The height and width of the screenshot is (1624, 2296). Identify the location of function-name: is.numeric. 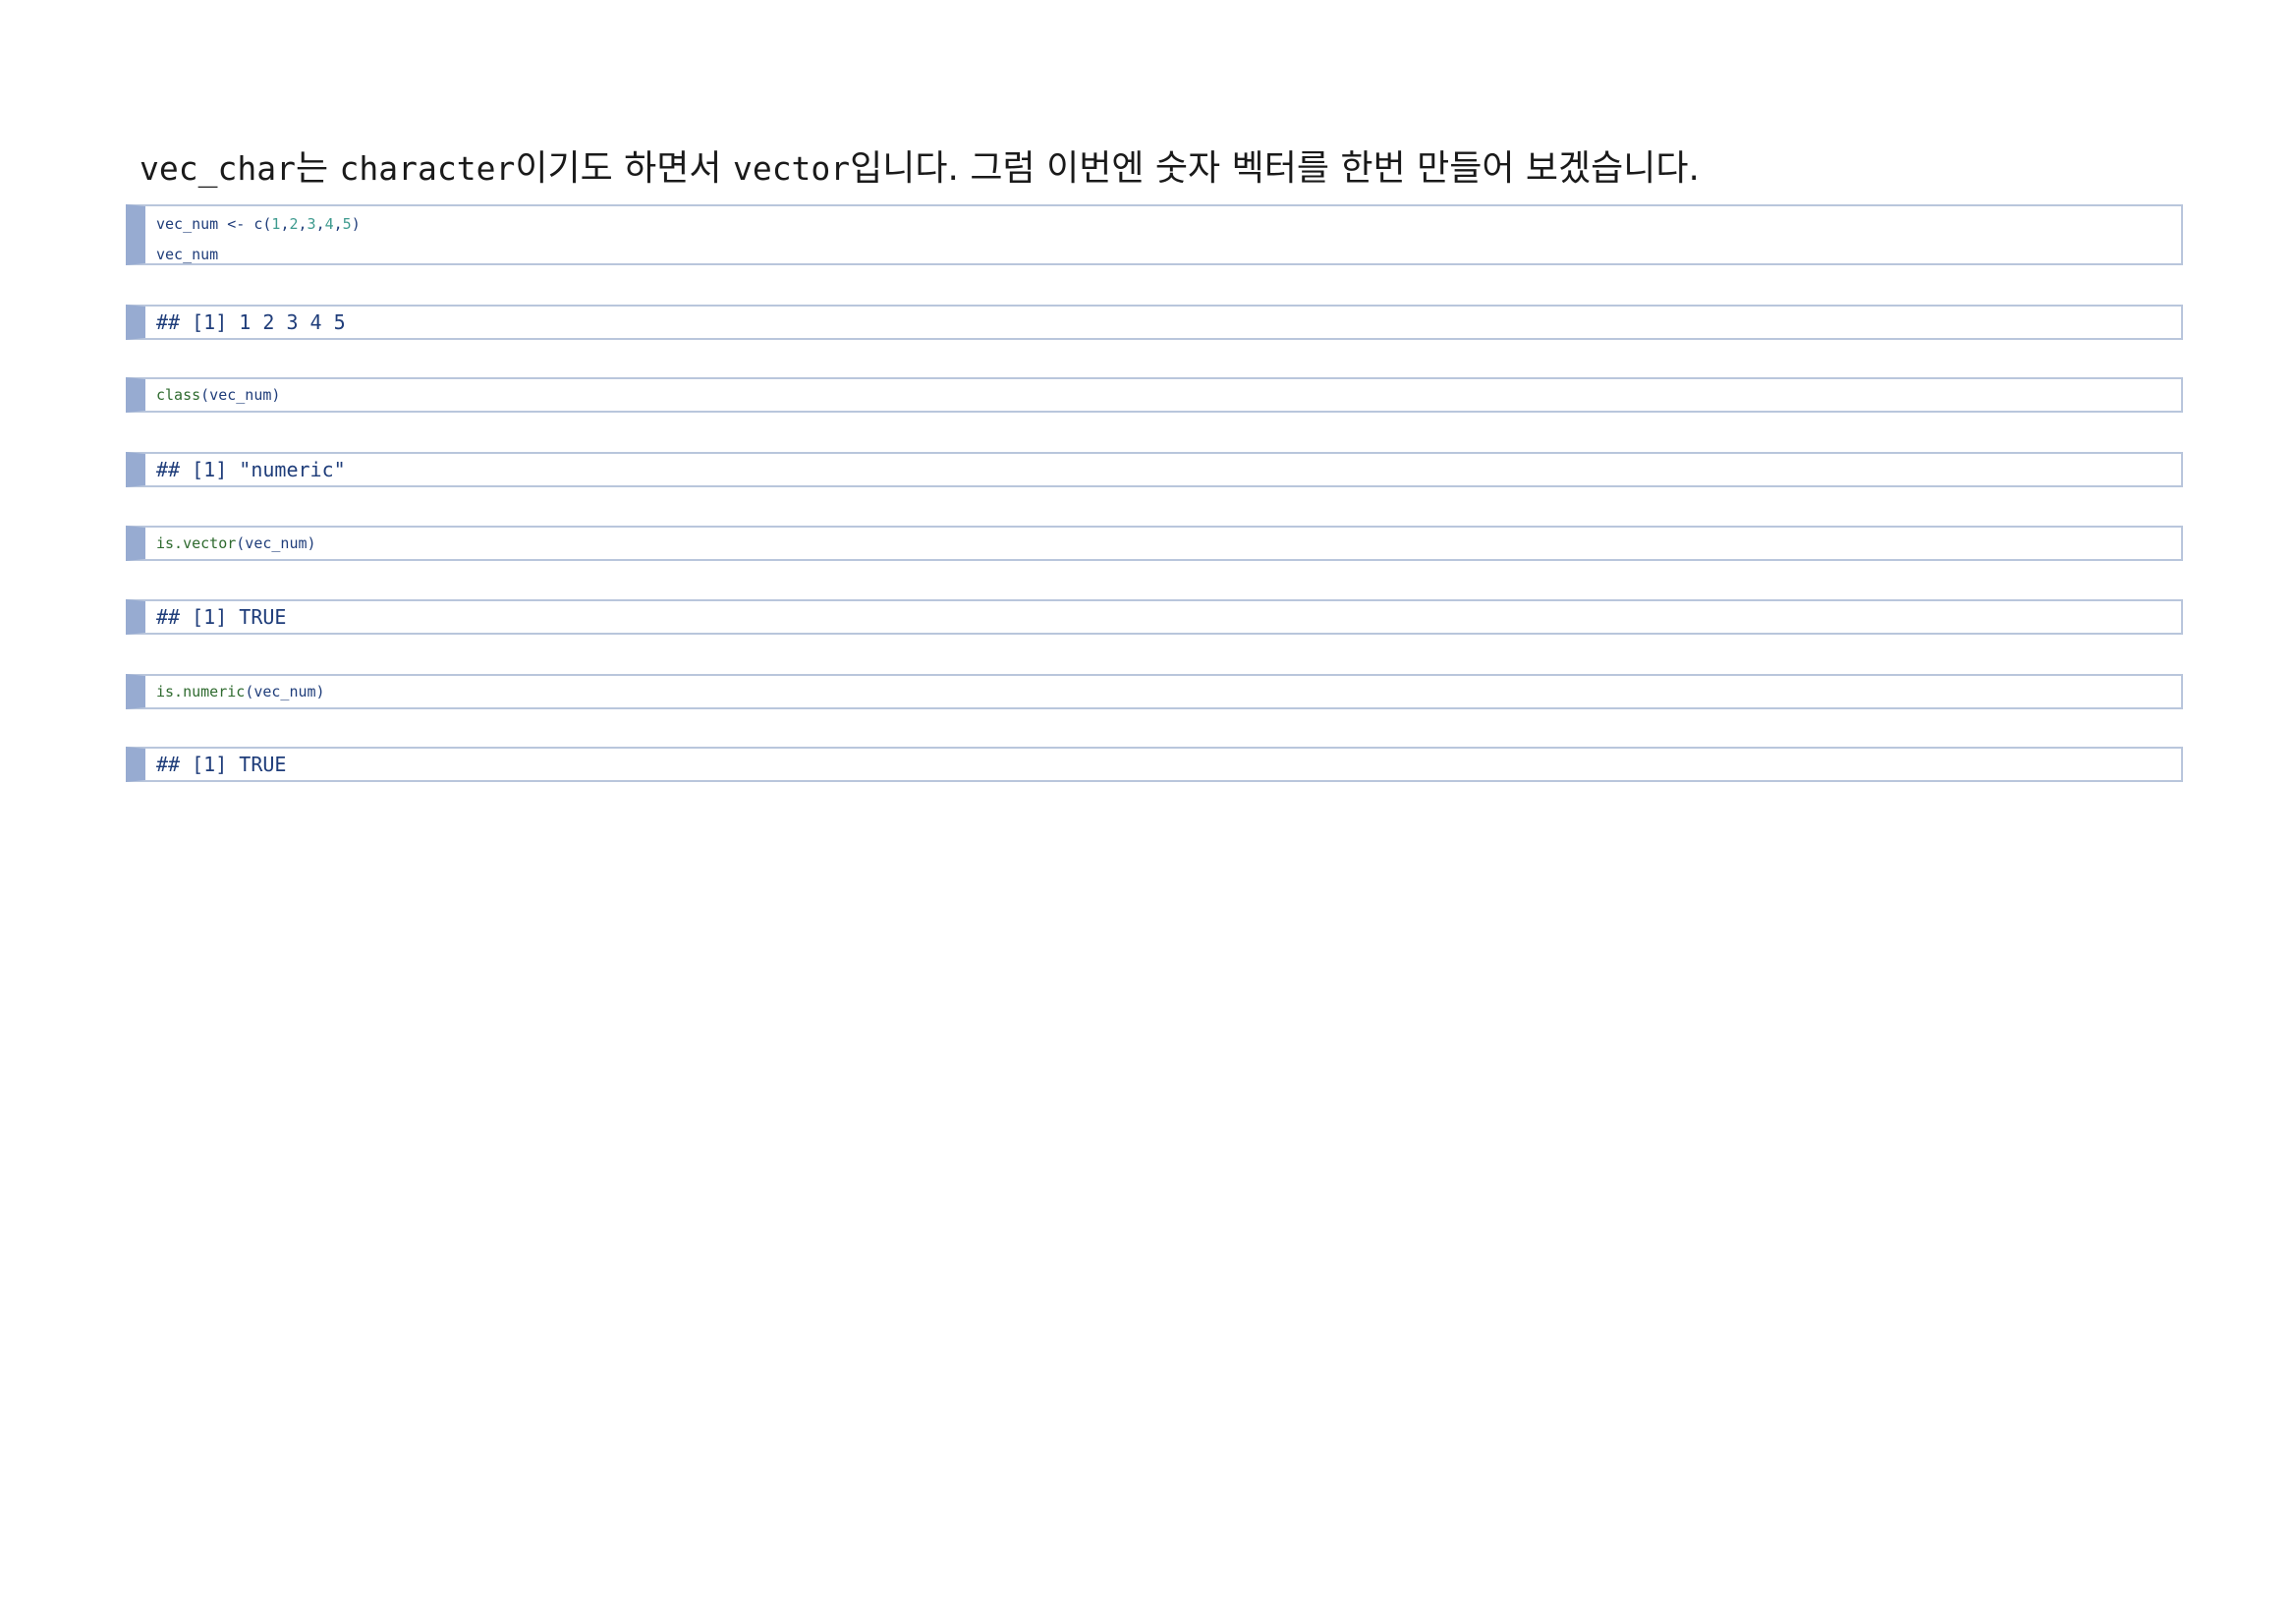
(201, 691).